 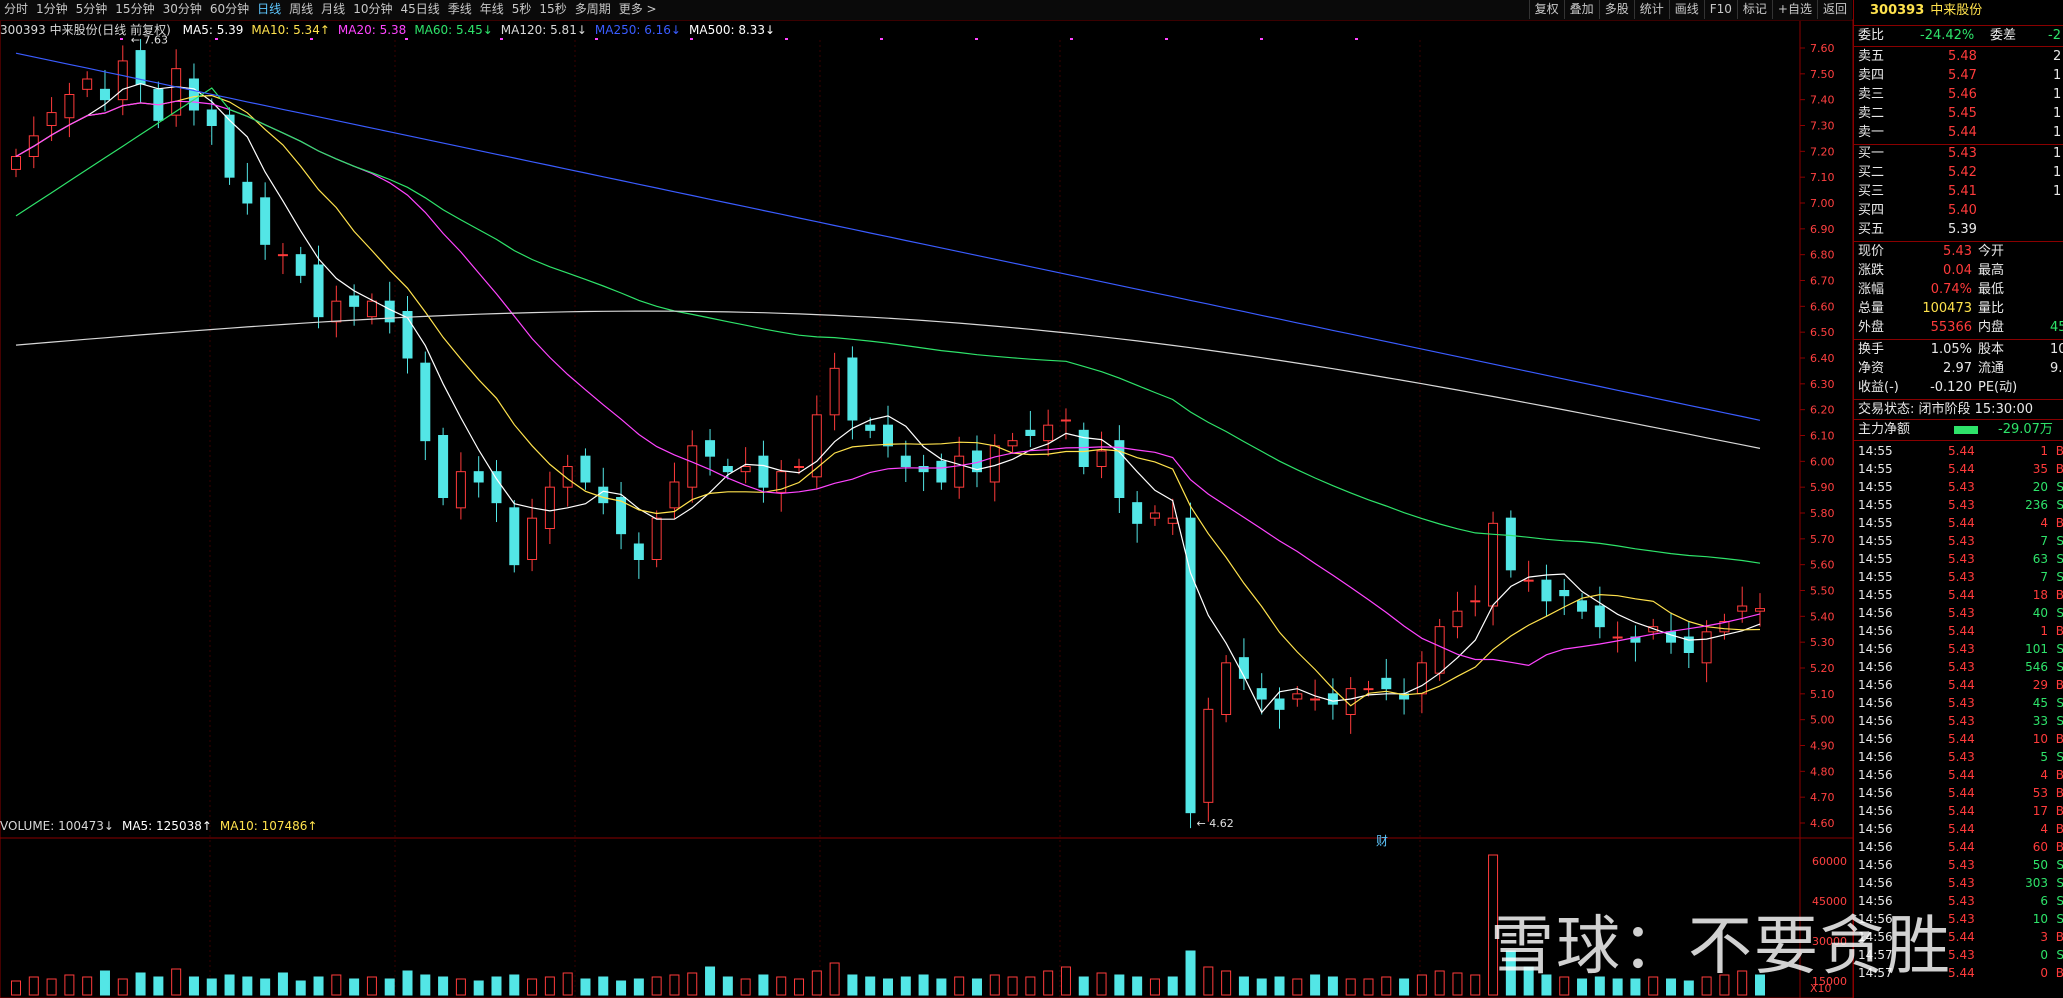 I want to click on y-tick-label: 4.60, so click(x=1822, y=823).